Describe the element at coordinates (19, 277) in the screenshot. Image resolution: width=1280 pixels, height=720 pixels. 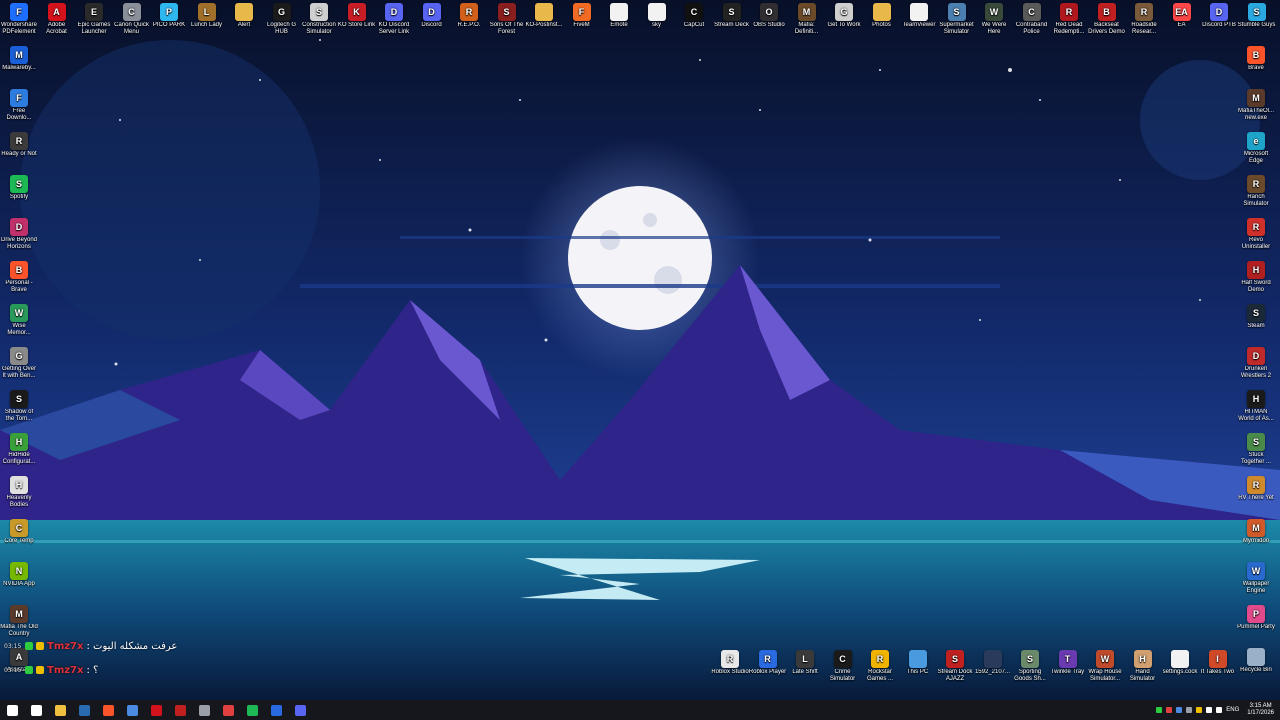
I see `desktop-shortcut: B Personal - Brave` at that location.